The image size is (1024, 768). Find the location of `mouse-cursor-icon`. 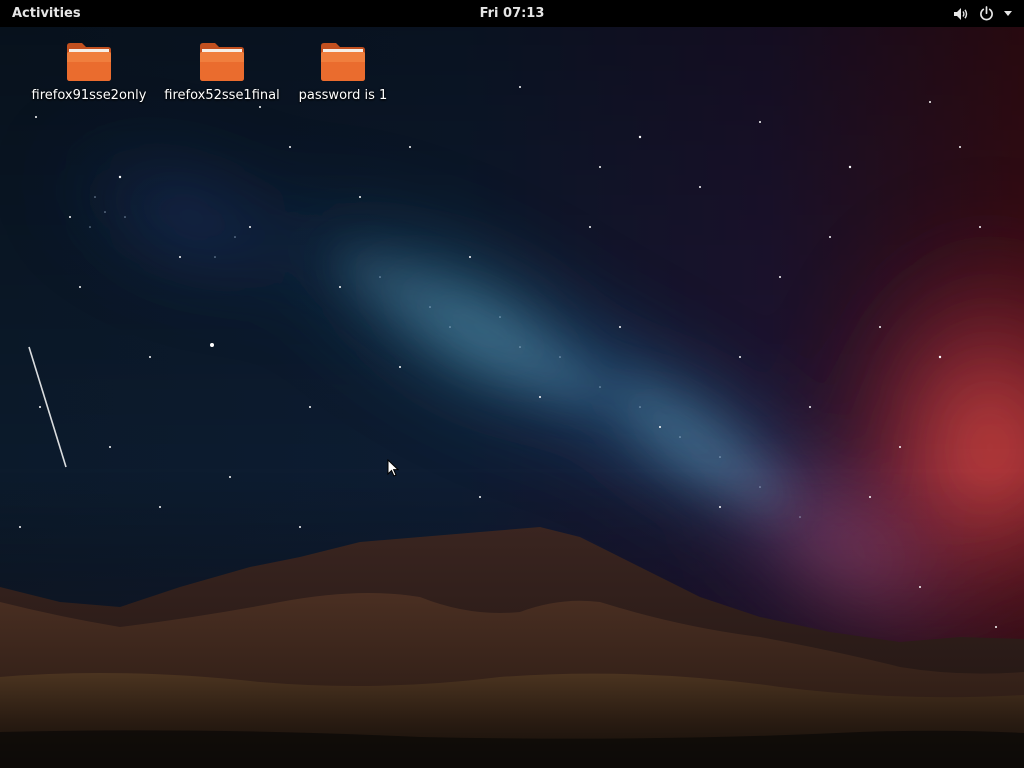

mouse-cursor-icon is located at coordinates (393, 468).